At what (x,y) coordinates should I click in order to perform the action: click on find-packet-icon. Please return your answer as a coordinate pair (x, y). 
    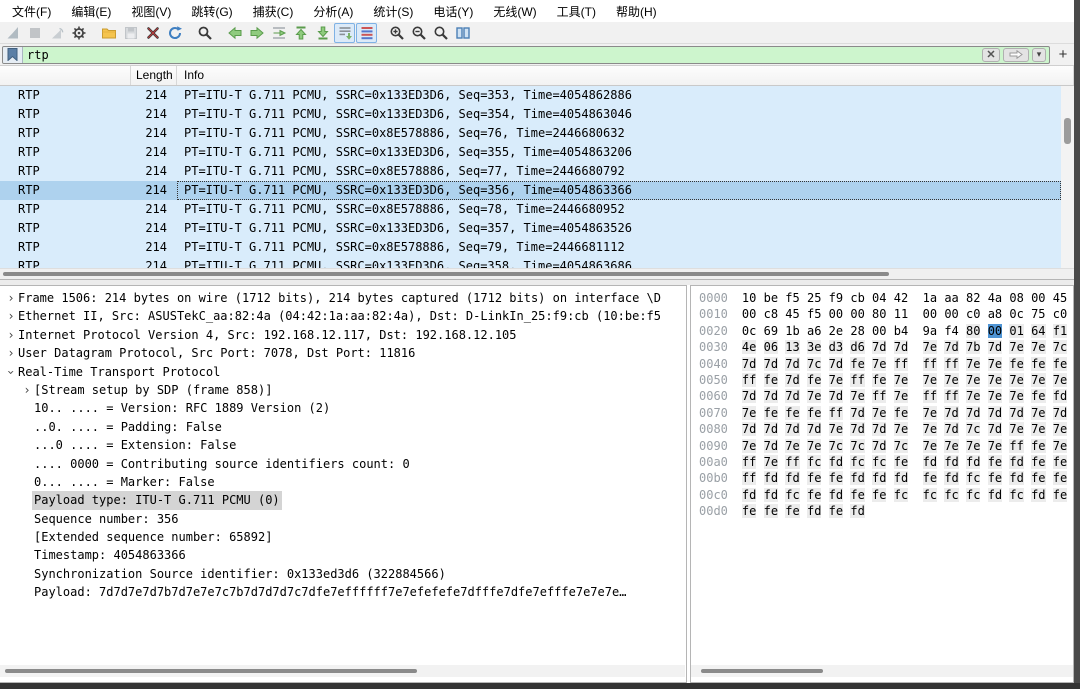
    Looking at the image, I should click on (204, 33).